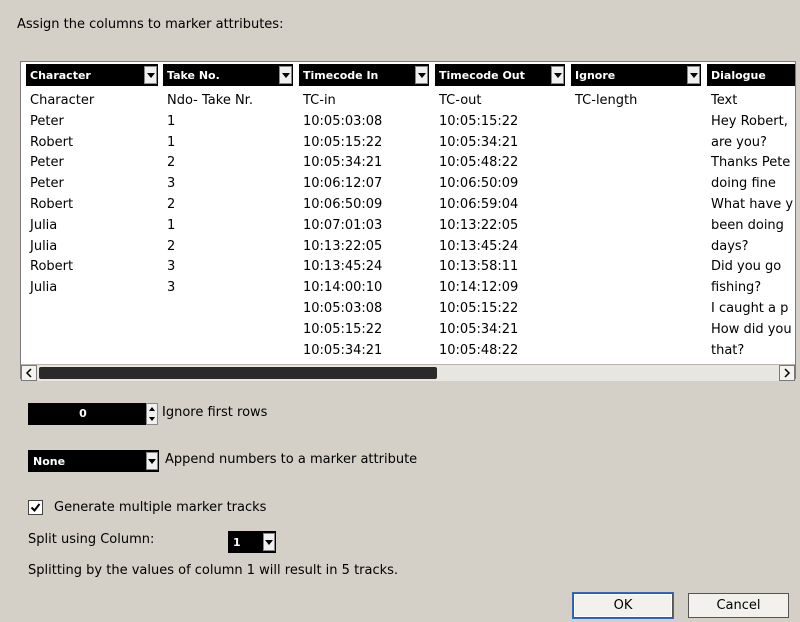  What do you see at coordinates (291, 459) in the screenshot?
I see `append-numbers-label: Append numbers to a marker attribute` at bounding box center [291, 459].